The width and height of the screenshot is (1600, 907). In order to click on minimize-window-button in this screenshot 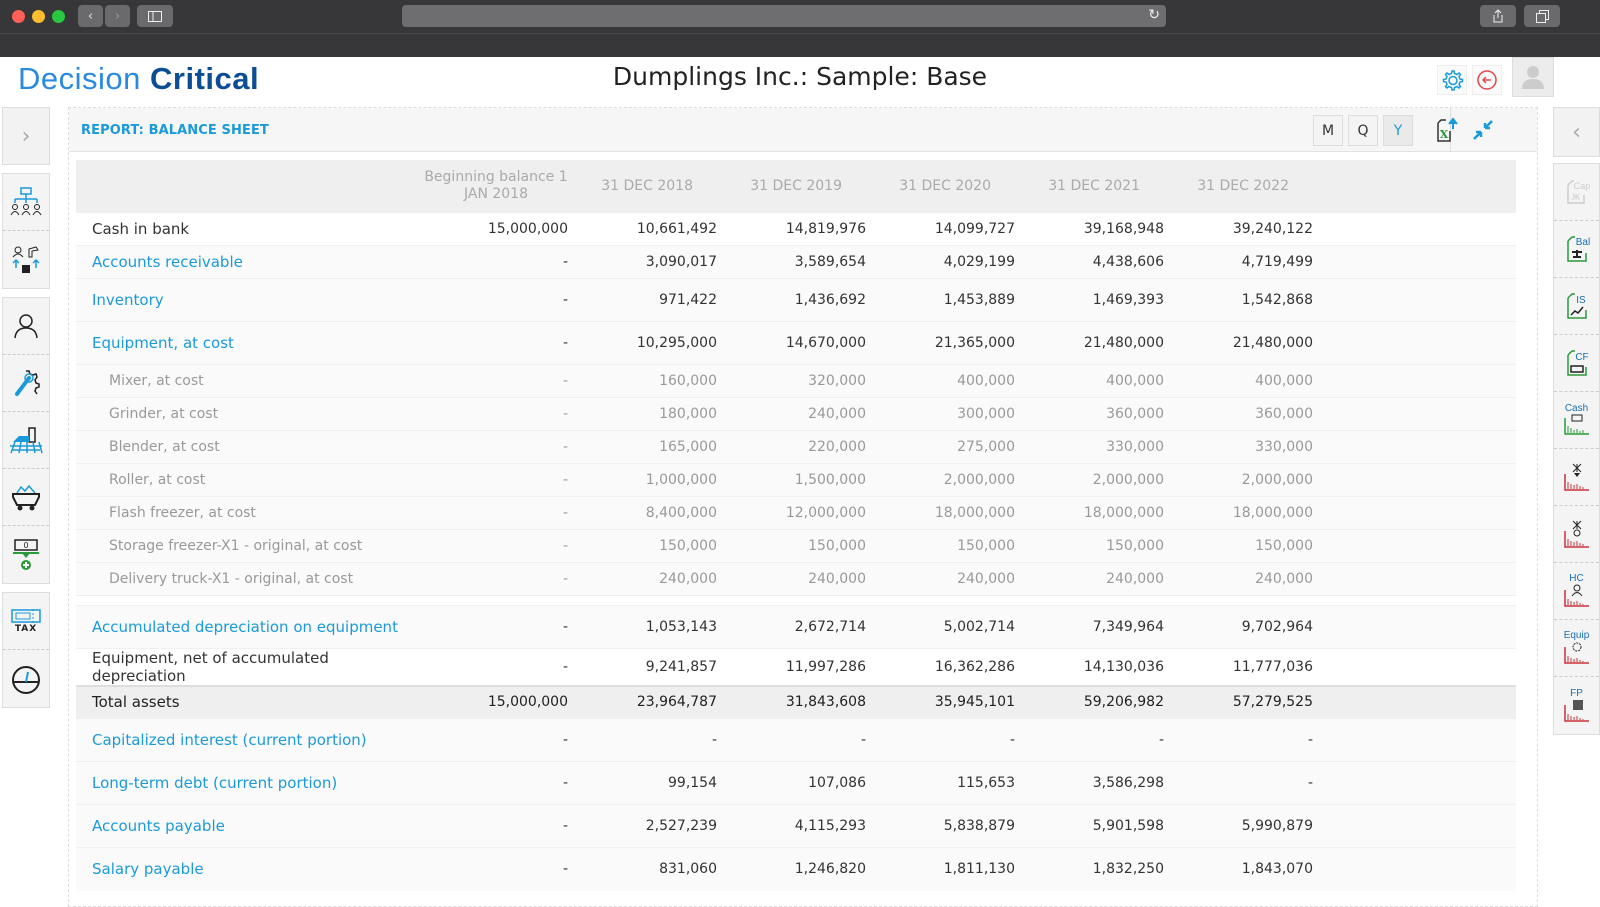, I will do `click(38, 16)`.